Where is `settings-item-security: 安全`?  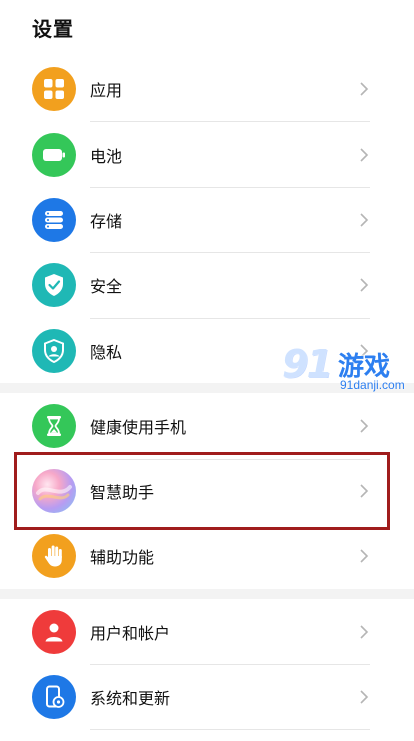
settings-item-security: 安全 is located at coordinates (207, 285).